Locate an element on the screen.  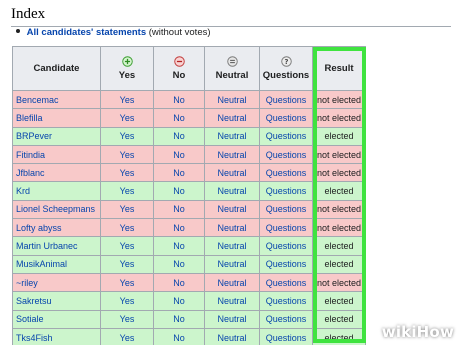
candidate-cell: Fitindia is located at coordinates (56, 154).